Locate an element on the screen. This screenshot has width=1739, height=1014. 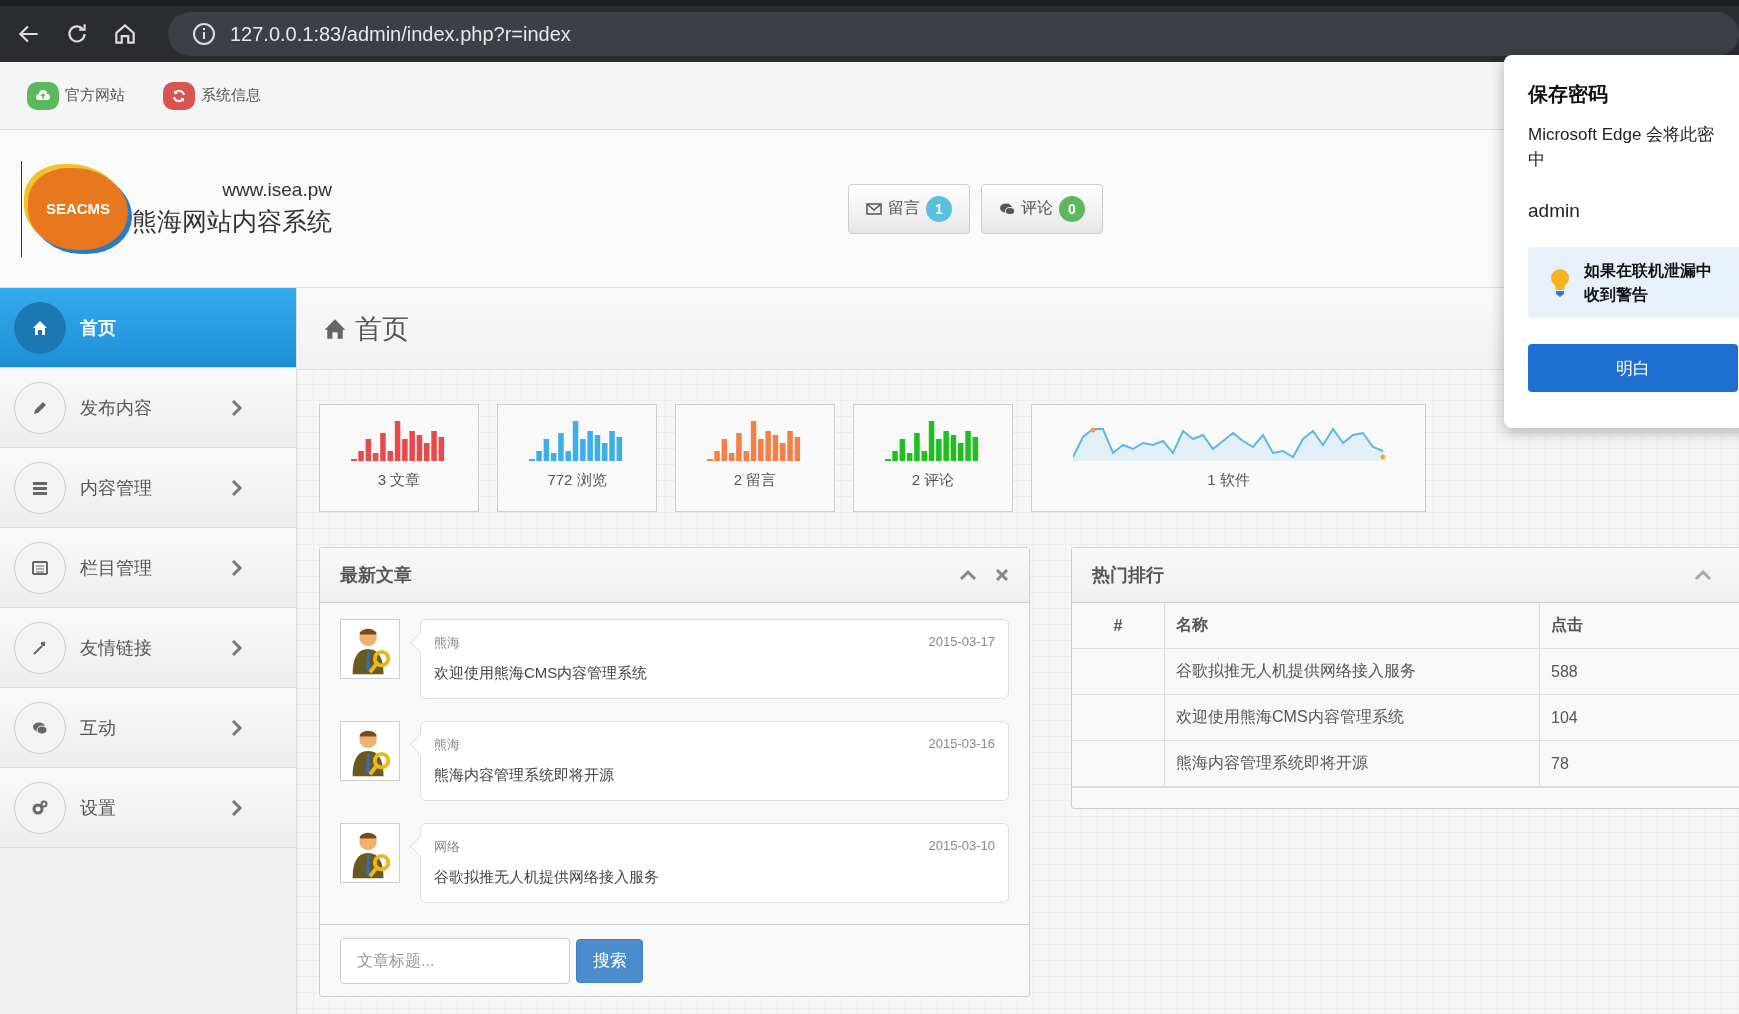
count-badge: 1 is located at coordinates (939, 208).